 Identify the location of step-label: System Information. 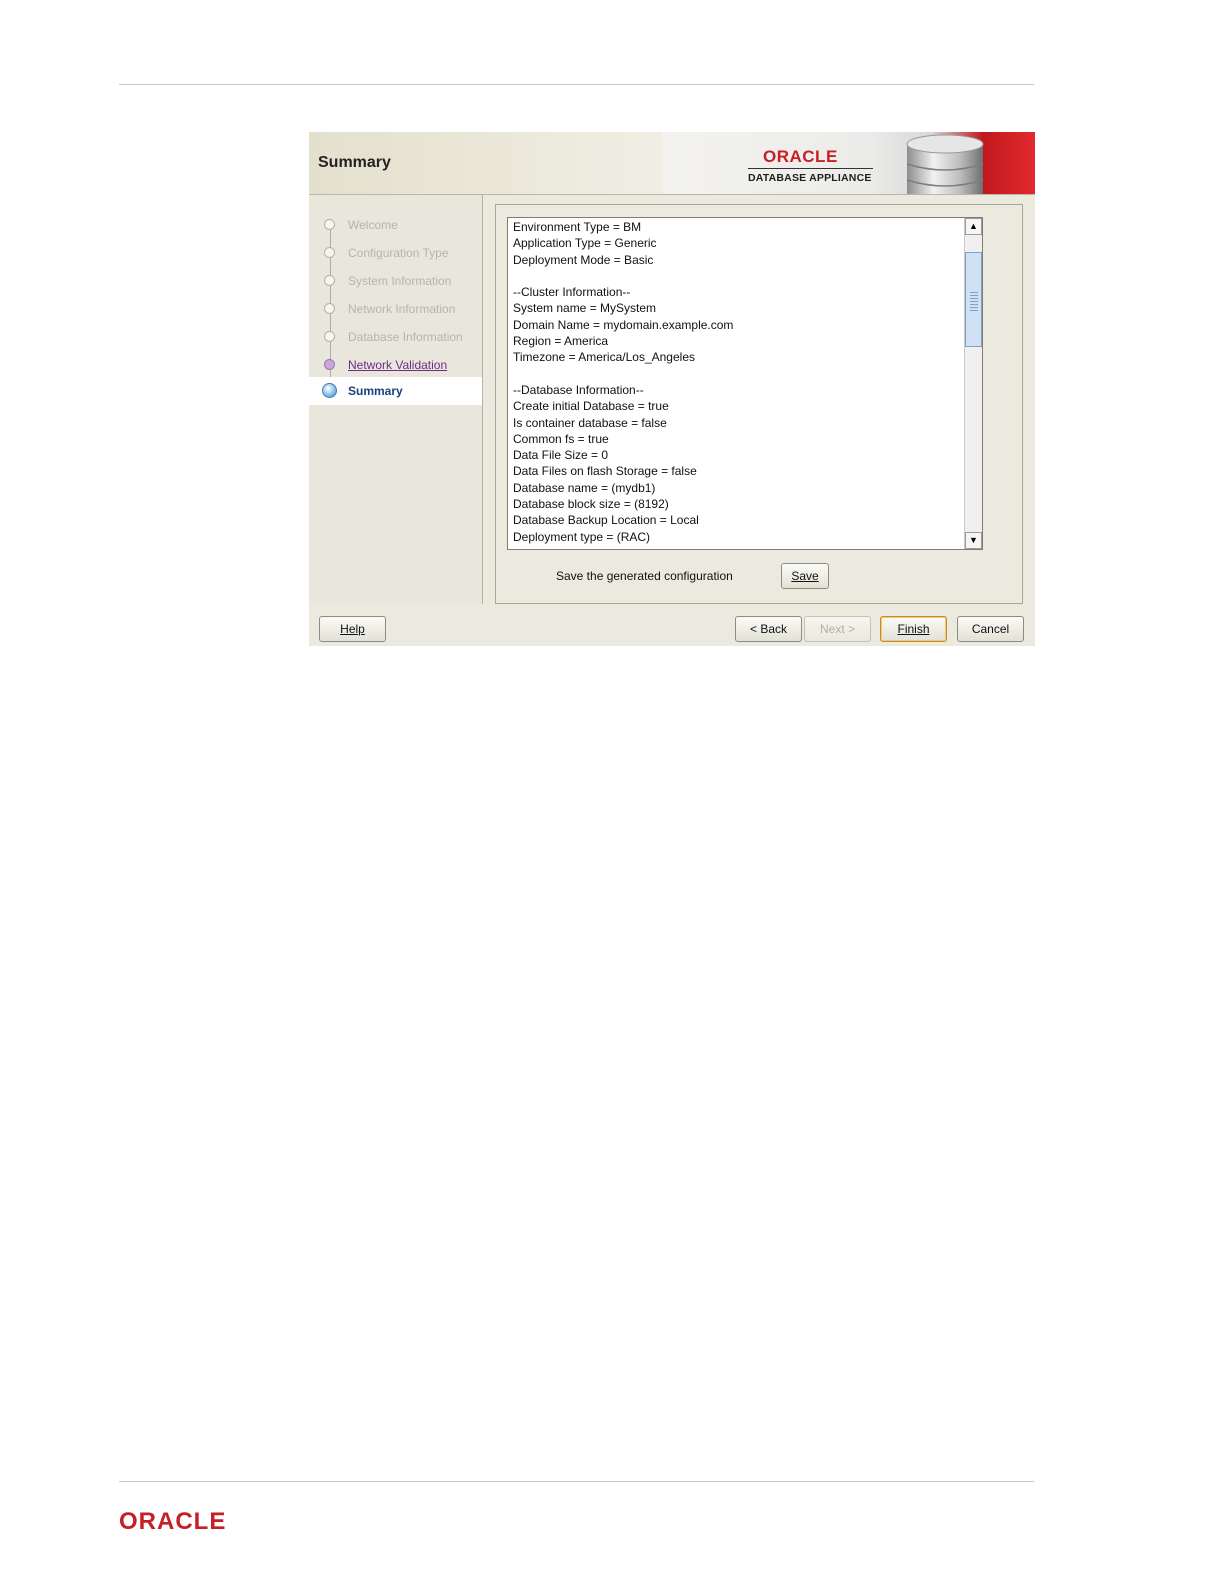
(400, 281).